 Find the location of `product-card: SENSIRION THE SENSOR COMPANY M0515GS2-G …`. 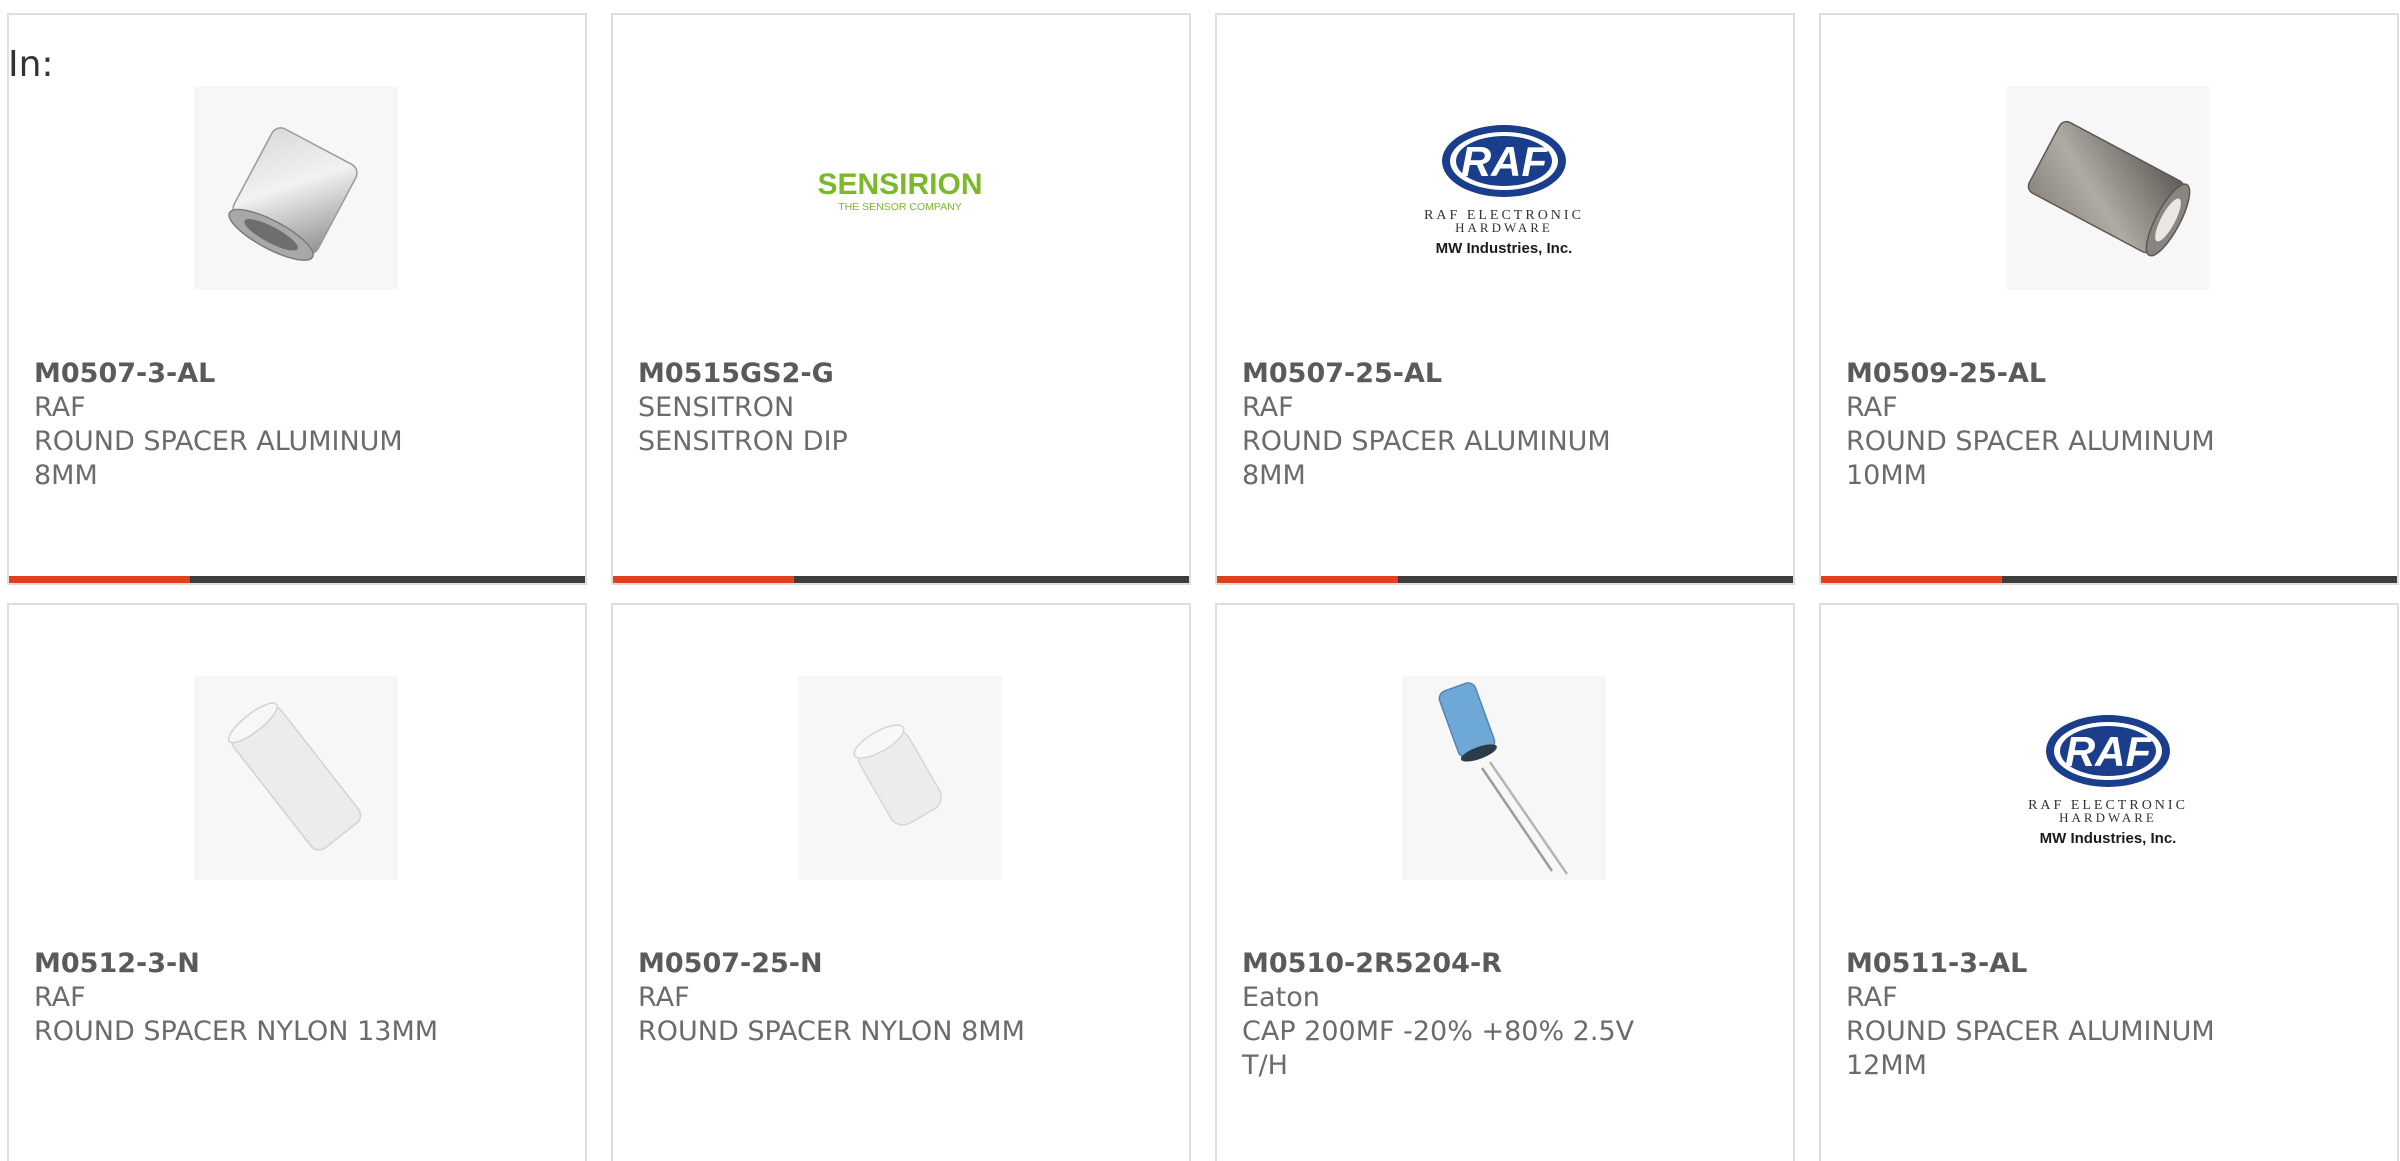

product-card: SENSIRION THE SENSOR COMPANY M0515GS2-G … is located at coordinates (901, 299).